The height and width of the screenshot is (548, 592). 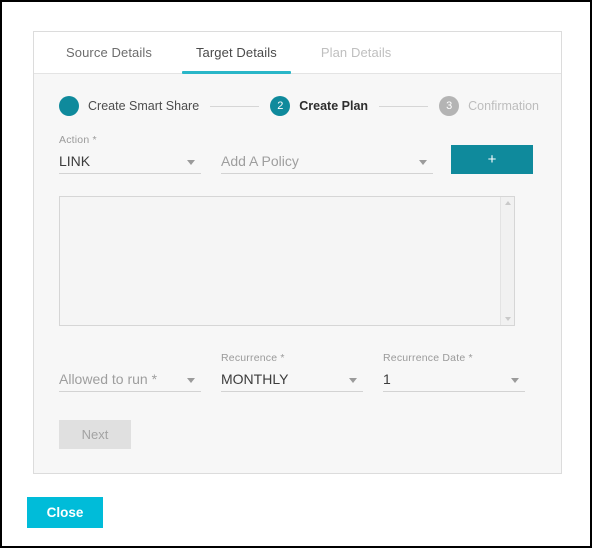 I want to click on tab-source-details: Source Details, so click(x=109, y=52).